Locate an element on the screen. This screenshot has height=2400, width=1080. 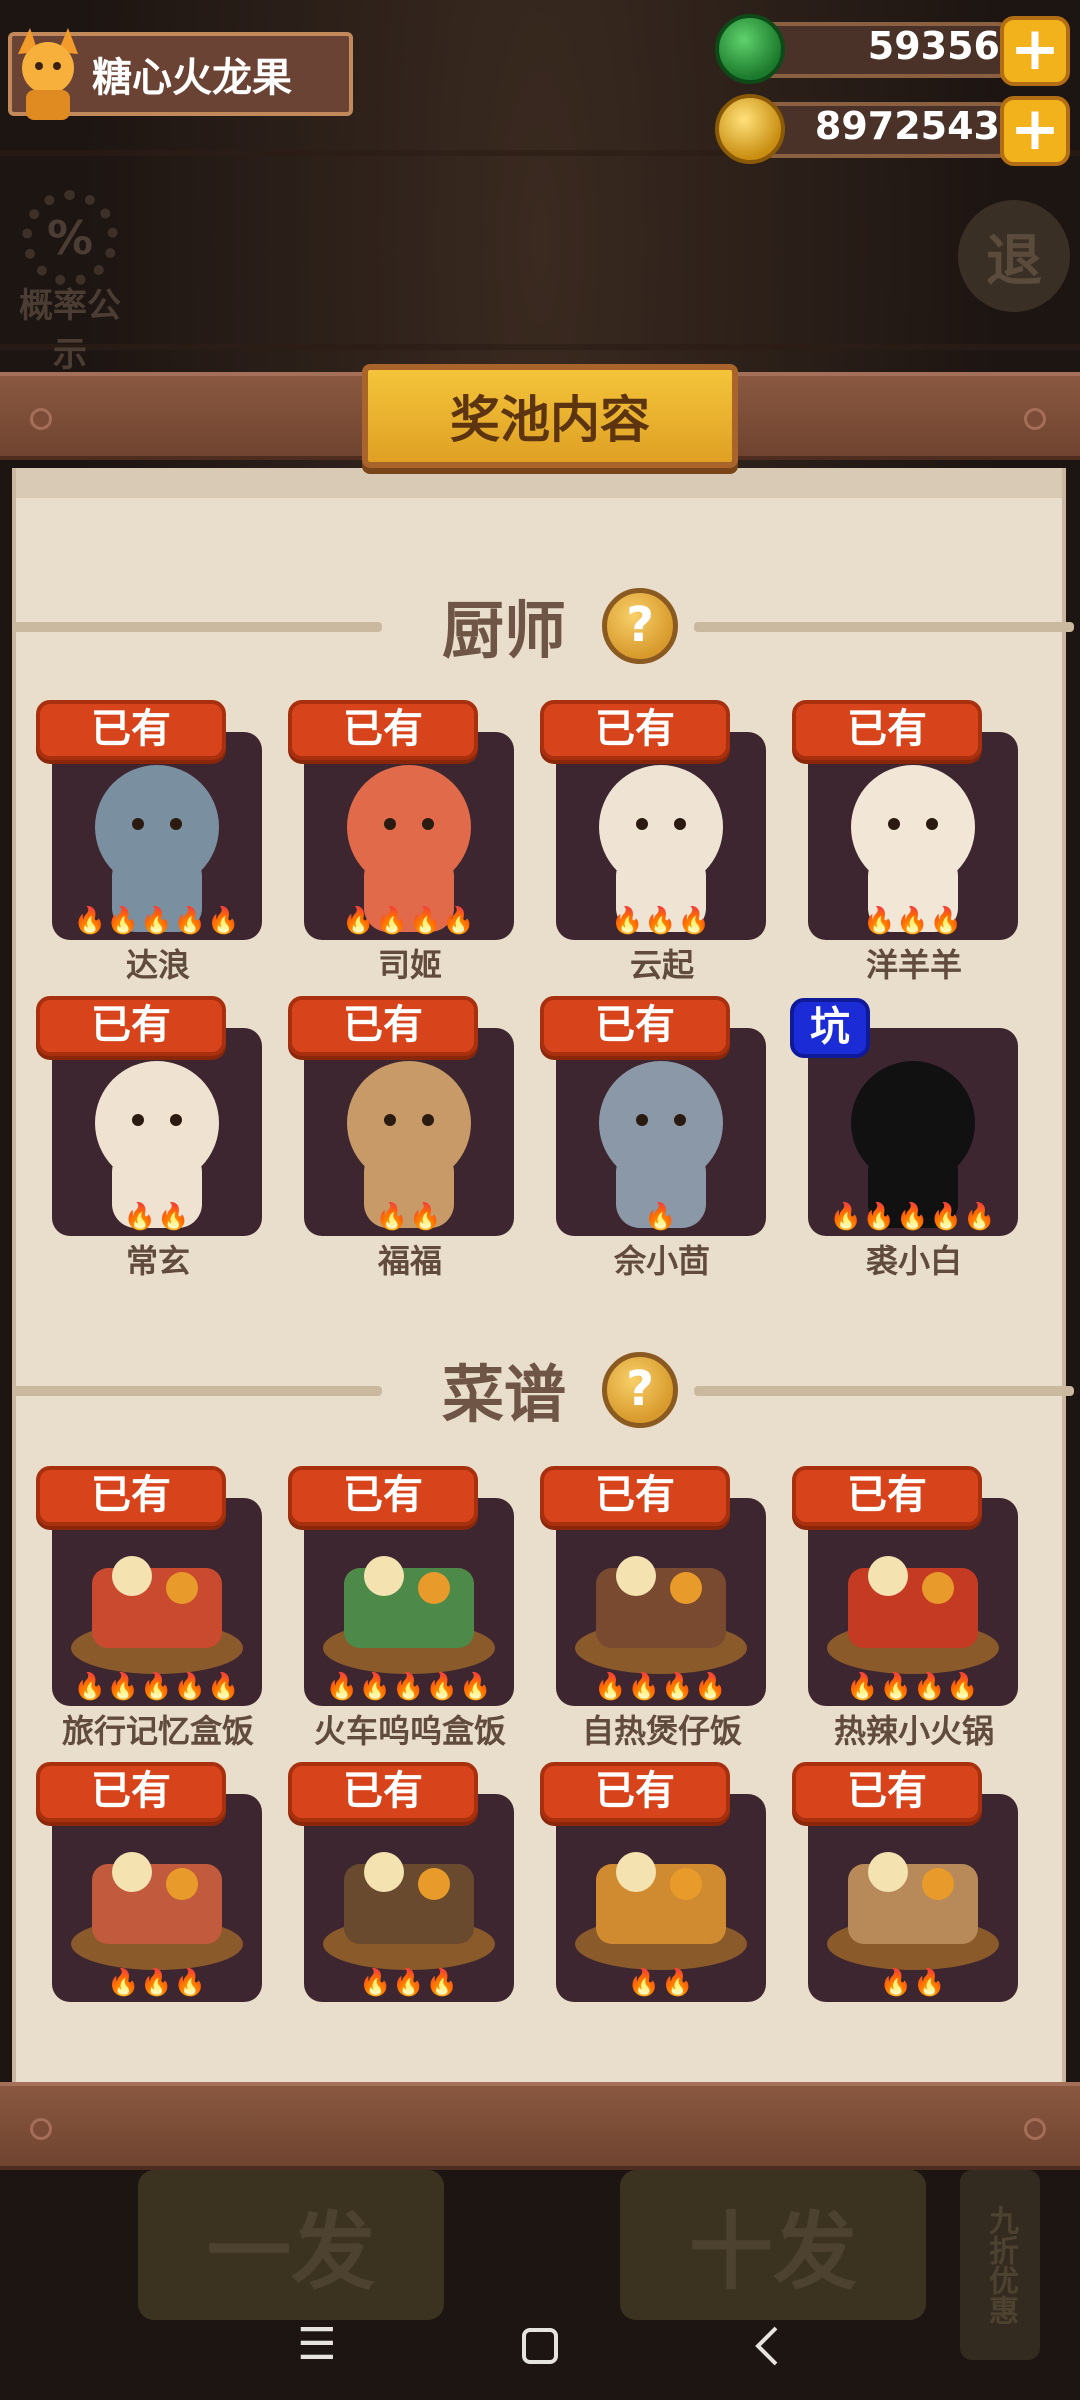
back-icon is located at coordinates (768, 2345).